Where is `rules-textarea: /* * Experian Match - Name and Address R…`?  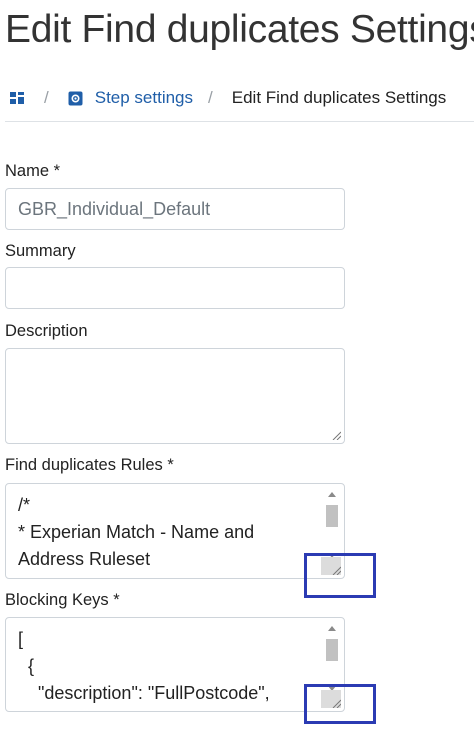
rules-textarea: /* * Experian Match - Name and Address R… is located at coordinates (175, 531).